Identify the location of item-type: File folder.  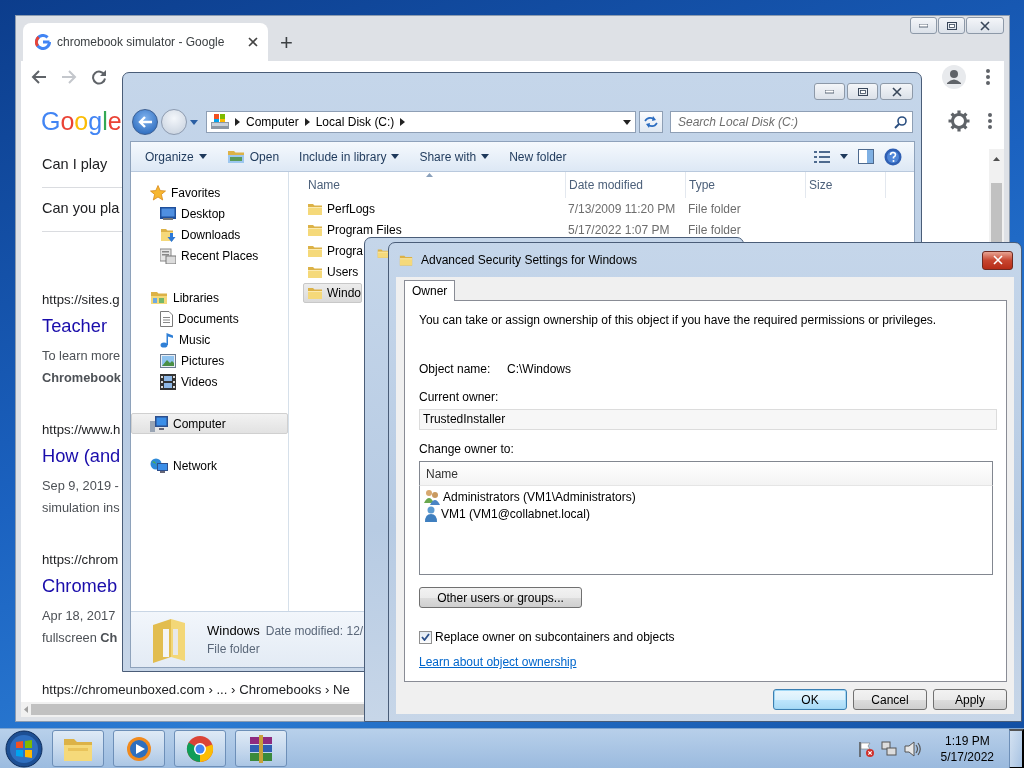
(233, 649).